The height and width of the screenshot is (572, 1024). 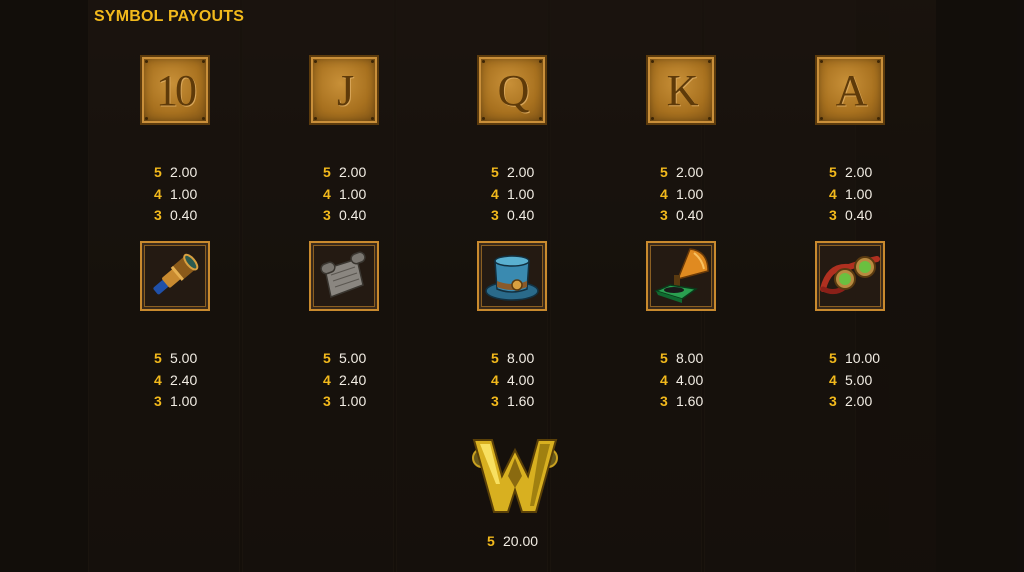 I want to click on card-k-icon: K, so click(x=681, y=90).